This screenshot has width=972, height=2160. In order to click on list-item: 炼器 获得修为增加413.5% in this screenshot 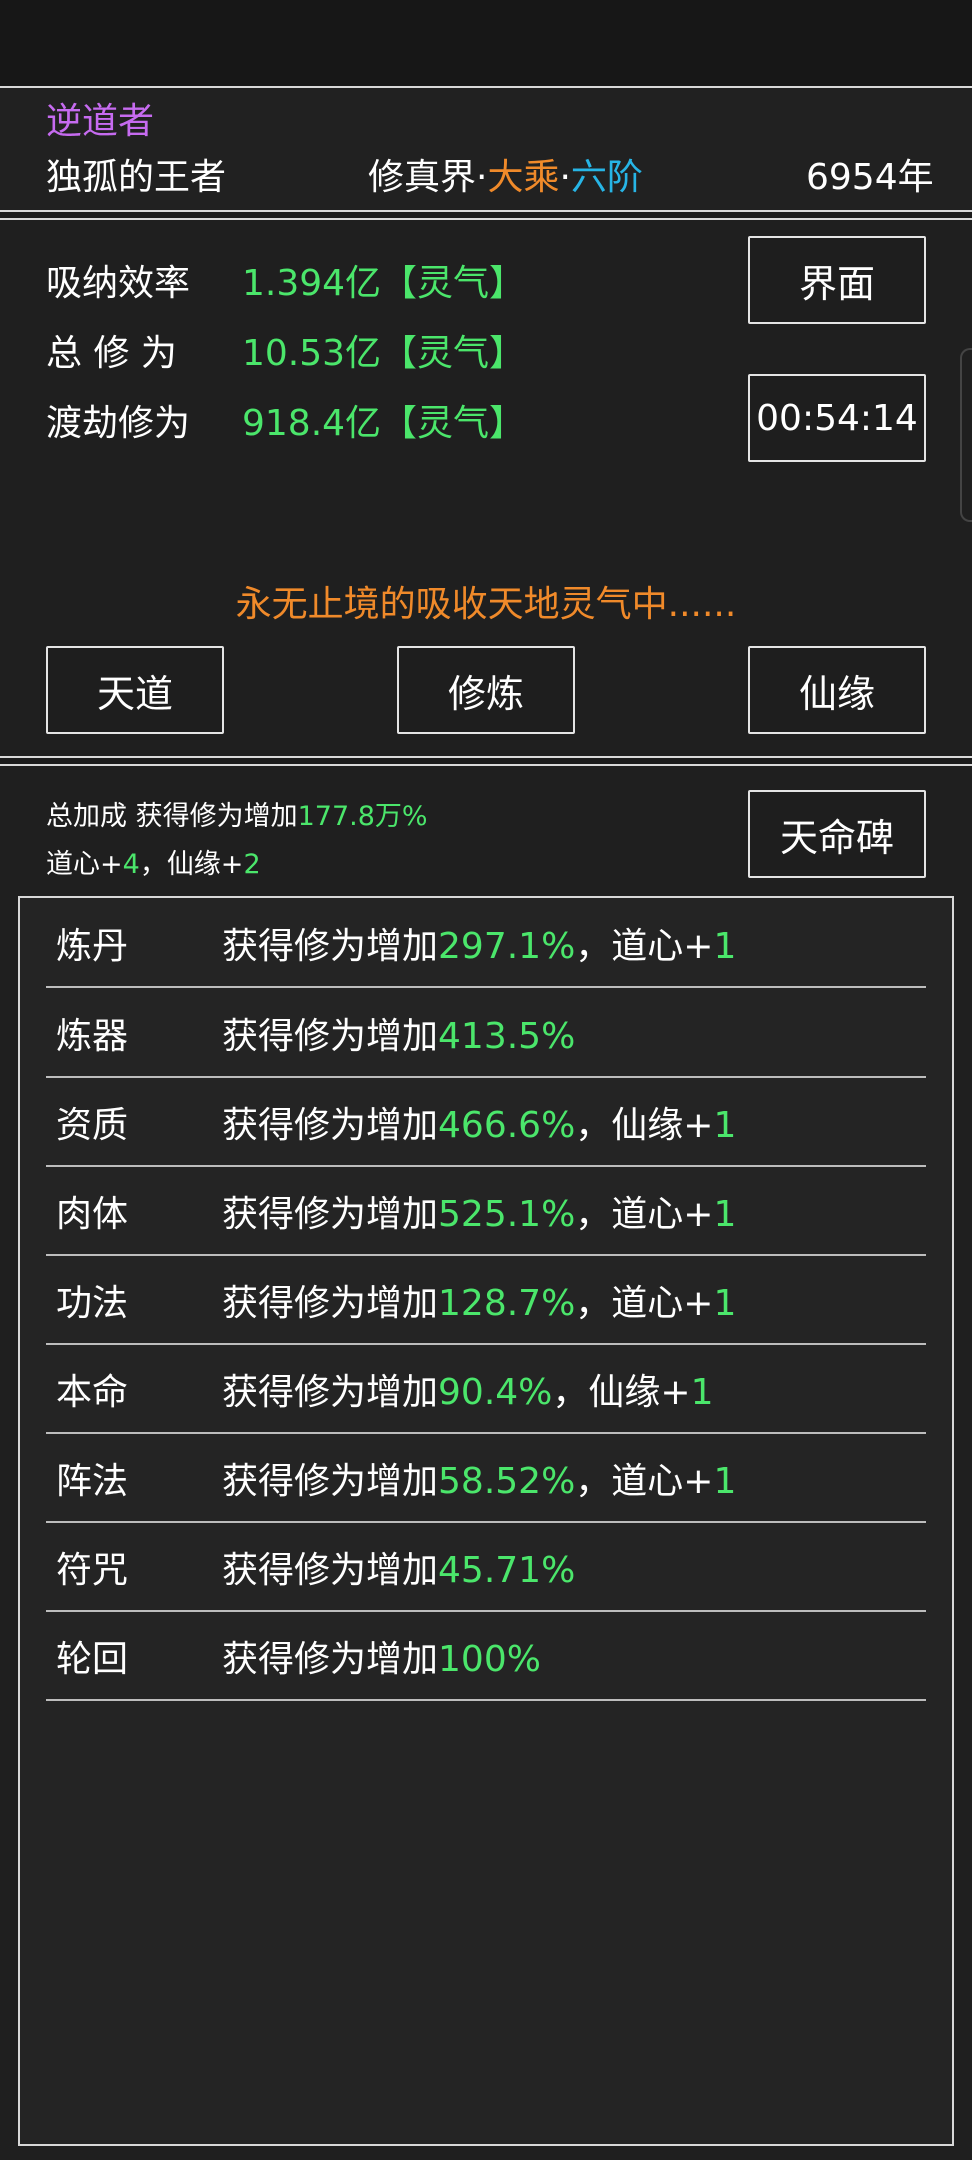, I will do `click(486, 1034)`.